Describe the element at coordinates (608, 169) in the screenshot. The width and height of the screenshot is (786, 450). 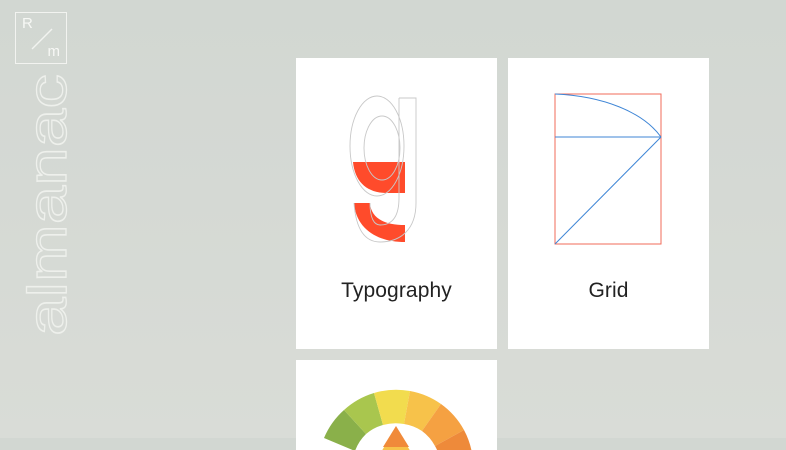
I see `grid-diagram-icon` at that location.